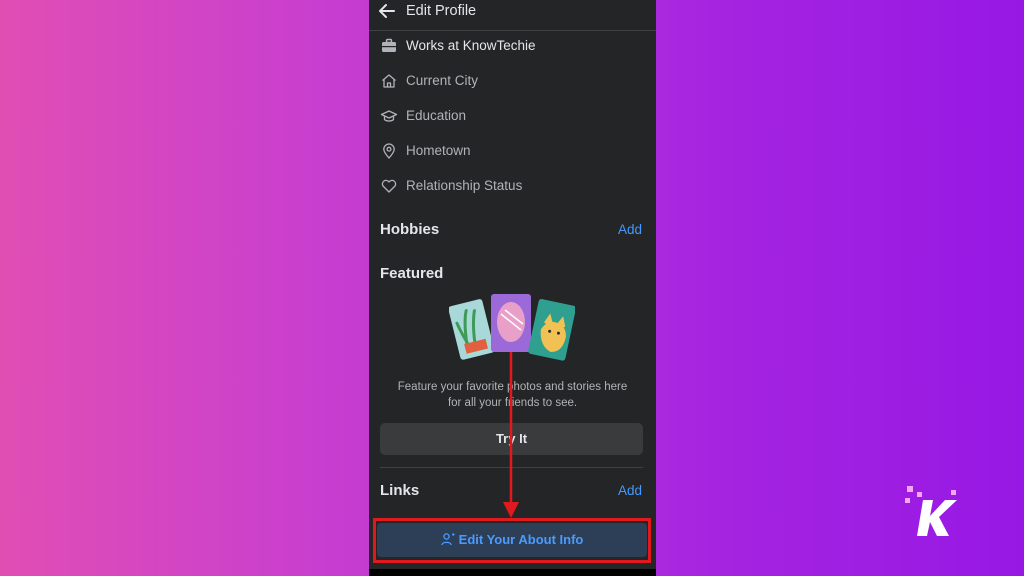  I want to click on links-add-link: Add, so click(630, 490).